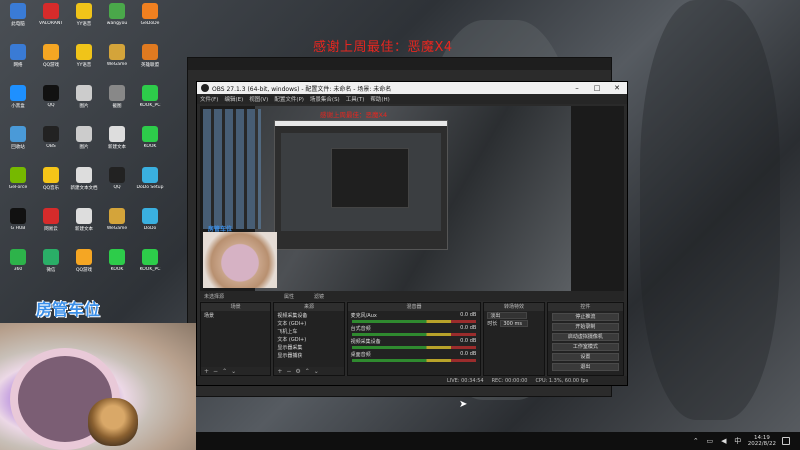  Describe the element at coordinates (51, 188) in the screenshot. I see `desktop-icon-label: QQ音乐` at that location.